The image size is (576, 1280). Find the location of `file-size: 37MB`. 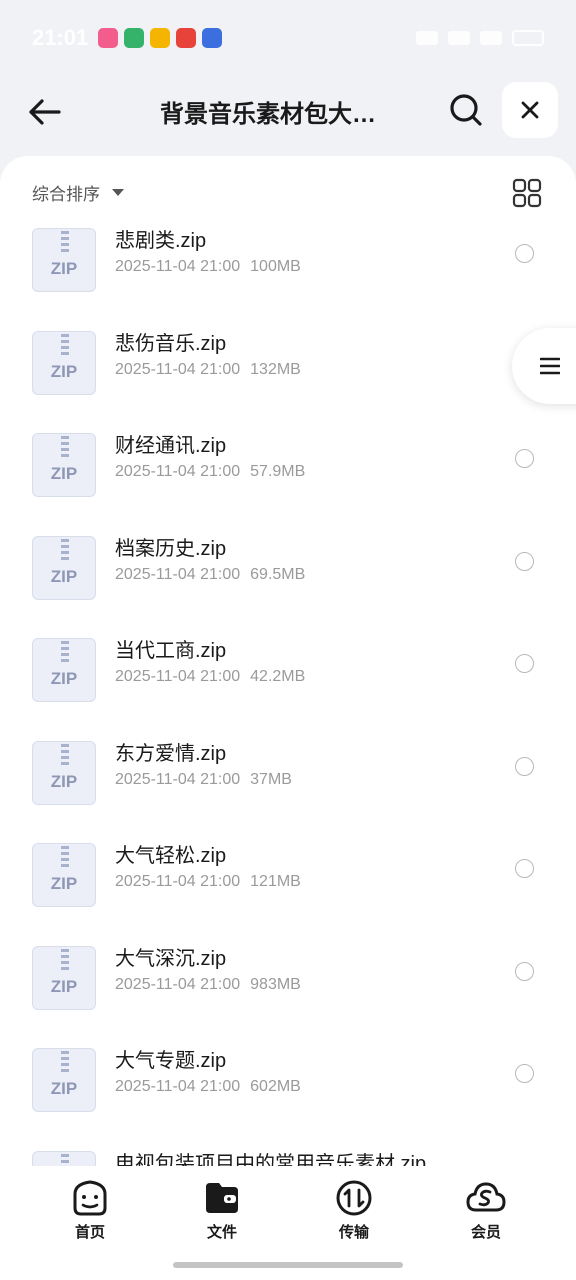

file-size: 37MB is located at coordinates (271, 779).